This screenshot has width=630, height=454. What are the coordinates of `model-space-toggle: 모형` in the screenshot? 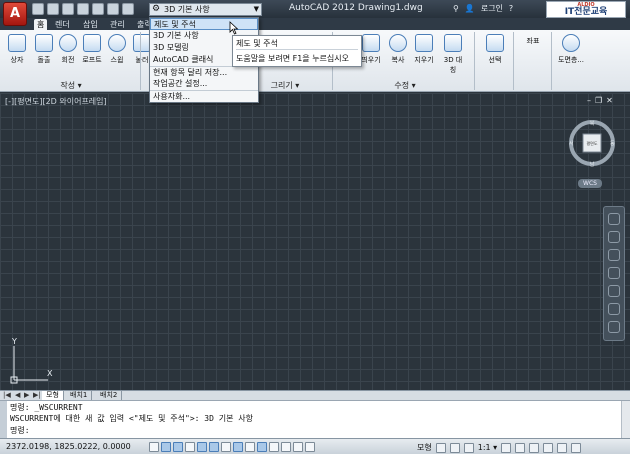 It's located at (424, 447).